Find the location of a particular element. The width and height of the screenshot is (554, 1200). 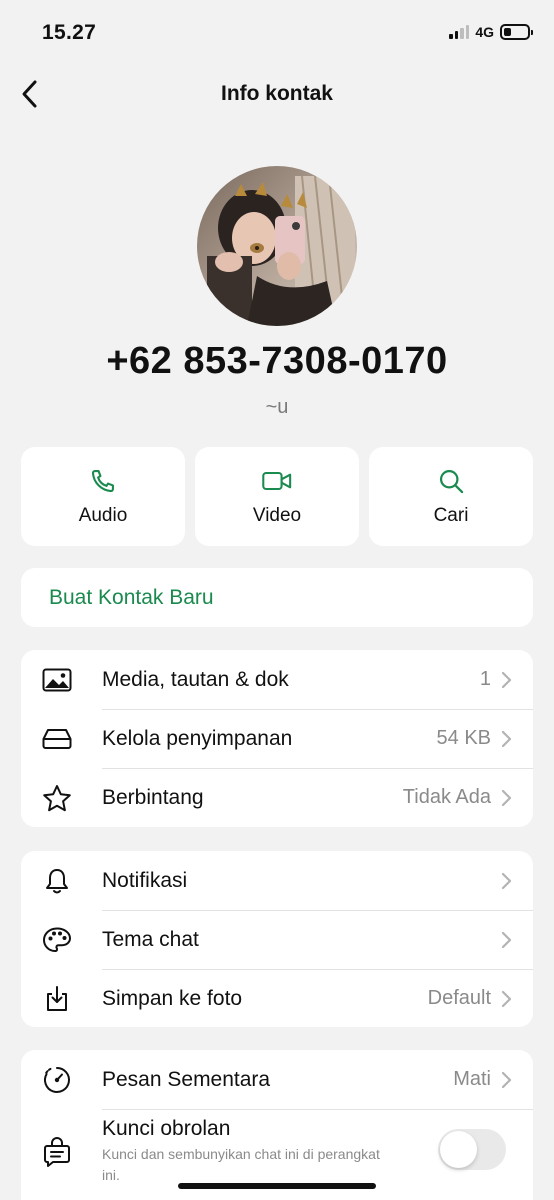

star-icon is located at coordinates (56, 797).